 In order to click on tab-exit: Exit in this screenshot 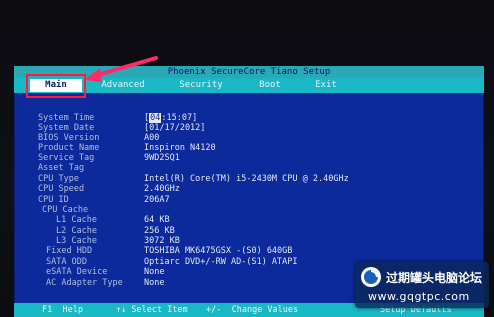, I will do `click(326, 85)`.